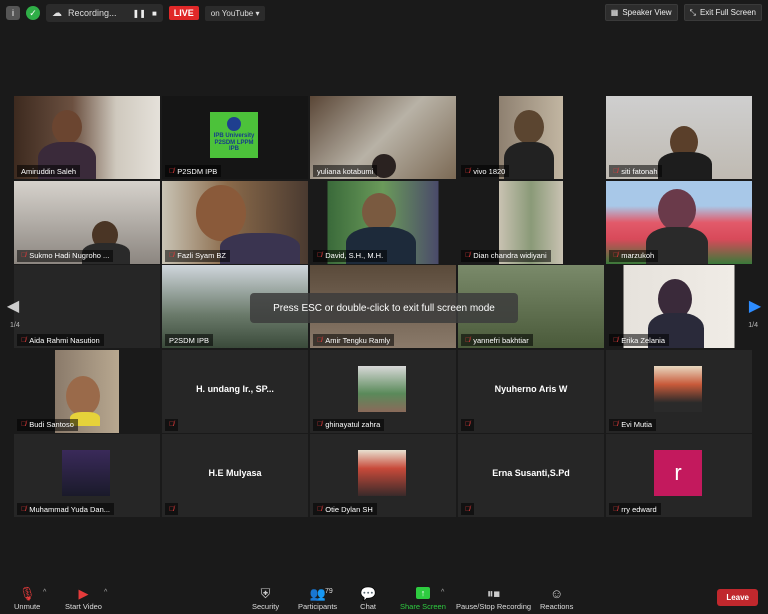 This screenshot has height=614, width=768. I want to click on participant-tile: 🎙̸ vivo 1820, so click(531, 137).